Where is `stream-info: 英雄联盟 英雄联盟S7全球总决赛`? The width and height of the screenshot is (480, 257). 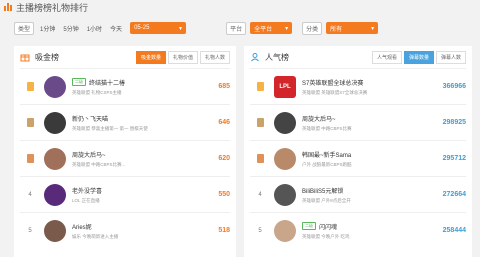
stream-info: 英雄联盟 英雄联盟S7全球总决赛 is located at coordinates (335, 92).